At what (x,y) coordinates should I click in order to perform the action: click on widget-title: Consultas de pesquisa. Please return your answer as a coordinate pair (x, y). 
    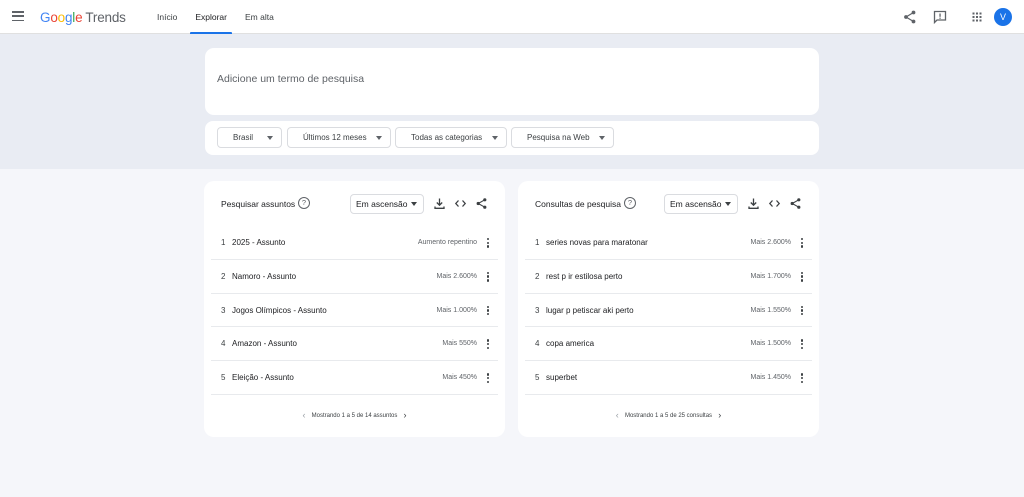
    Looking at the image, I should click on (578, 204).